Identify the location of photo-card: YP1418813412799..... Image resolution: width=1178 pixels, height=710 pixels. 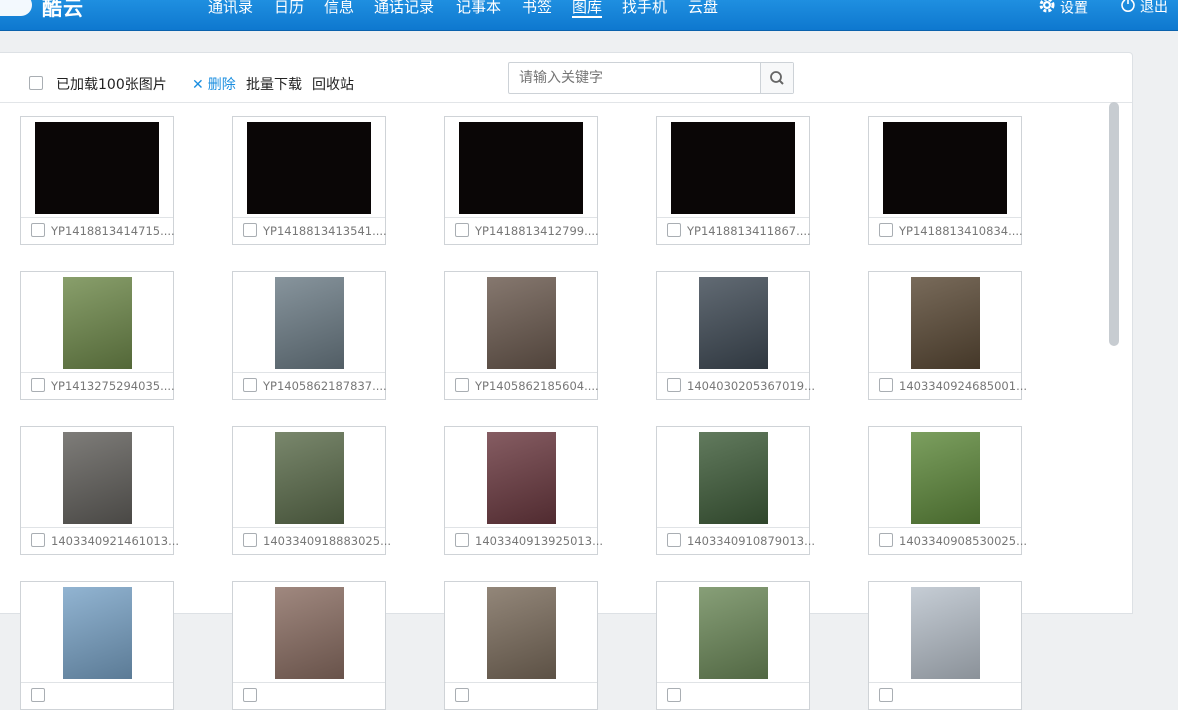
(521, 180).